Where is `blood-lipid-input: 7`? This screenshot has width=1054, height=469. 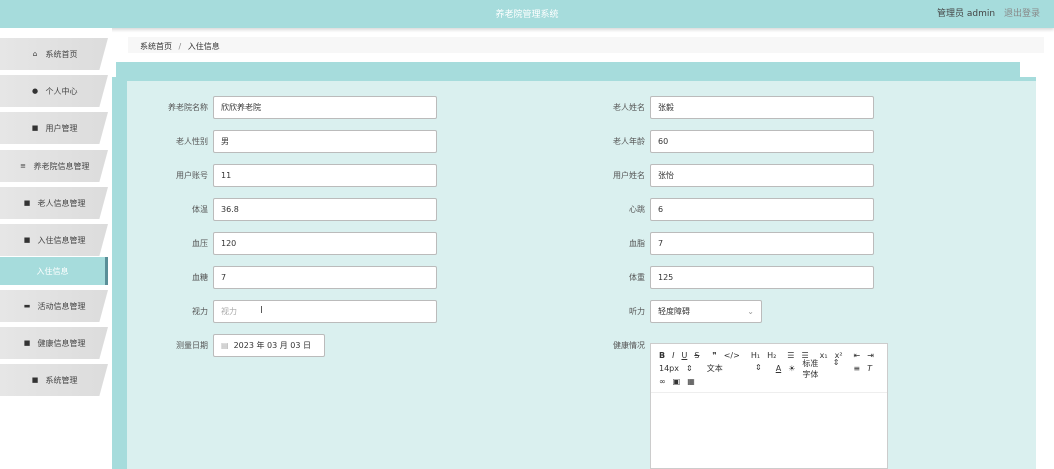 blood-lipid-input: 7 is located at coordinates (762, 243).